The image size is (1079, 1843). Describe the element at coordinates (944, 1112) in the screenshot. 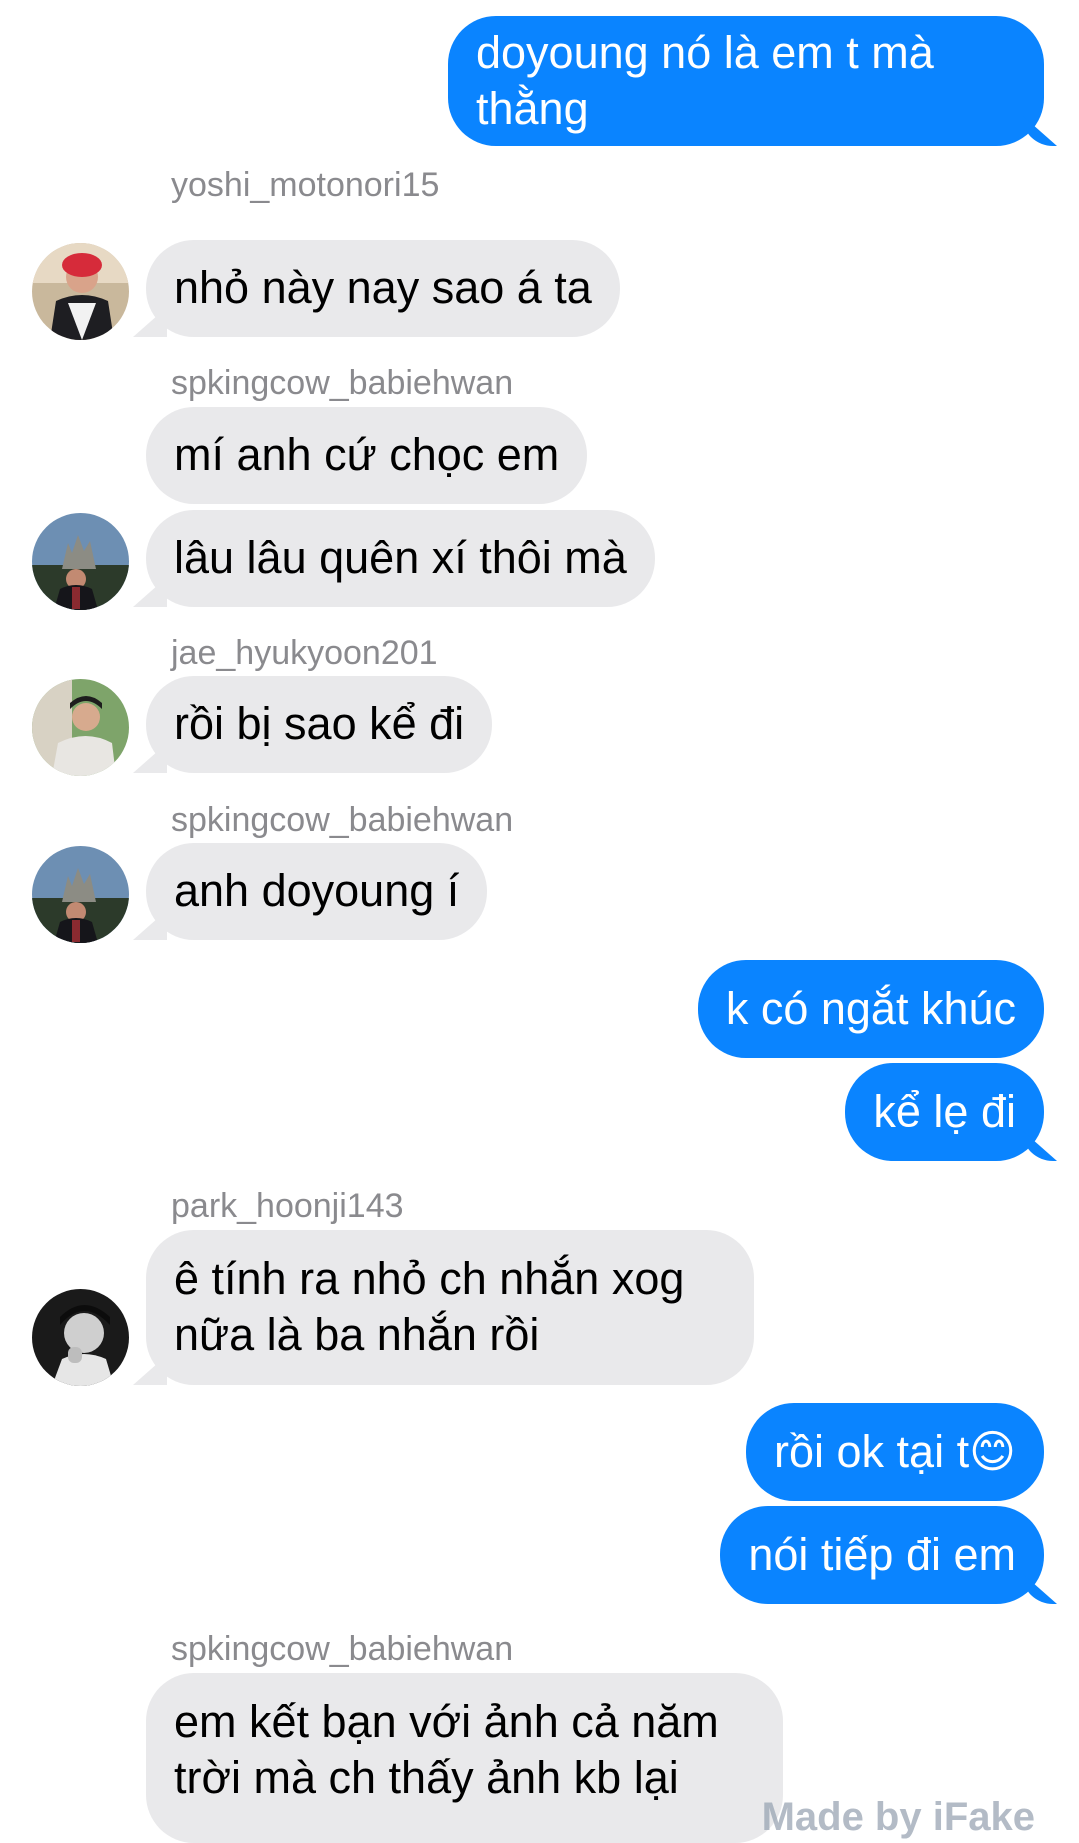

I see `message-bubble-outgoing: kể lẹ đi` at that location.